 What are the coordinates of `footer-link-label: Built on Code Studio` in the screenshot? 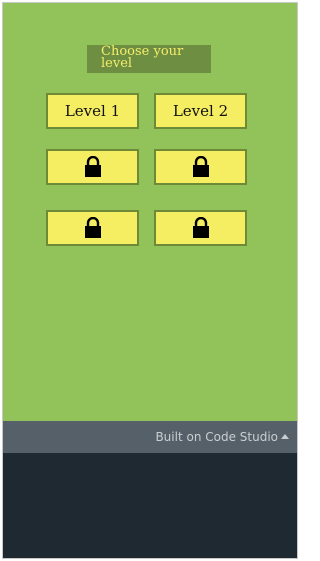 It's located at (216, 437).